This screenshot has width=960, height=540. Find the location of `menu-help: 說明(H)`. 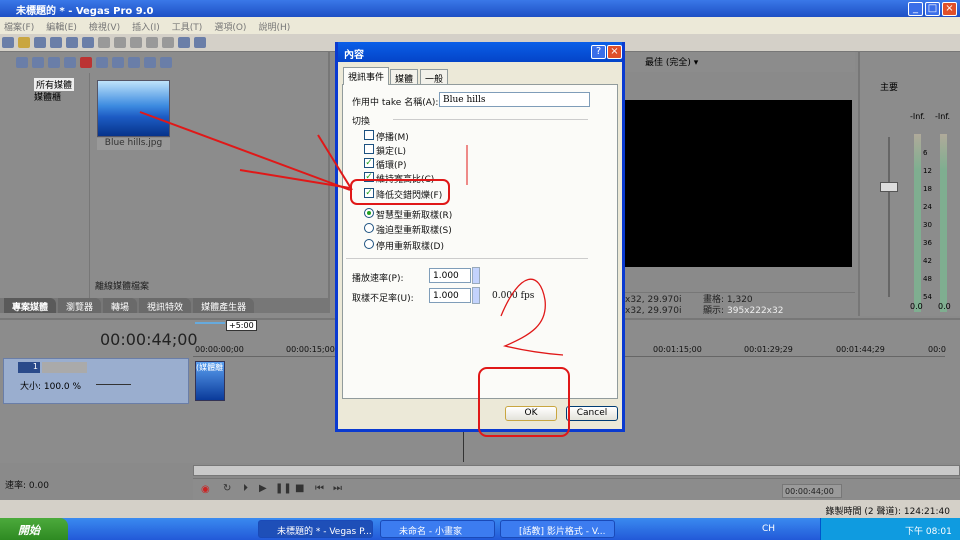

menu-help: 說明(H) is located at coordinates (274, 26).